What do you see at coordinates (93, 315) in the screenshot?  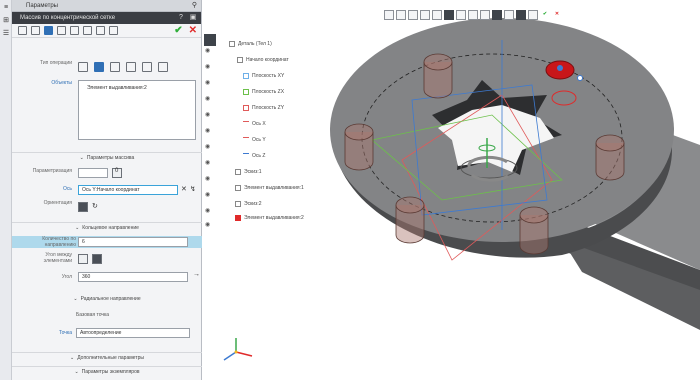 I see `base-point-label: Базовая точка` at bounding box center [93, 315].